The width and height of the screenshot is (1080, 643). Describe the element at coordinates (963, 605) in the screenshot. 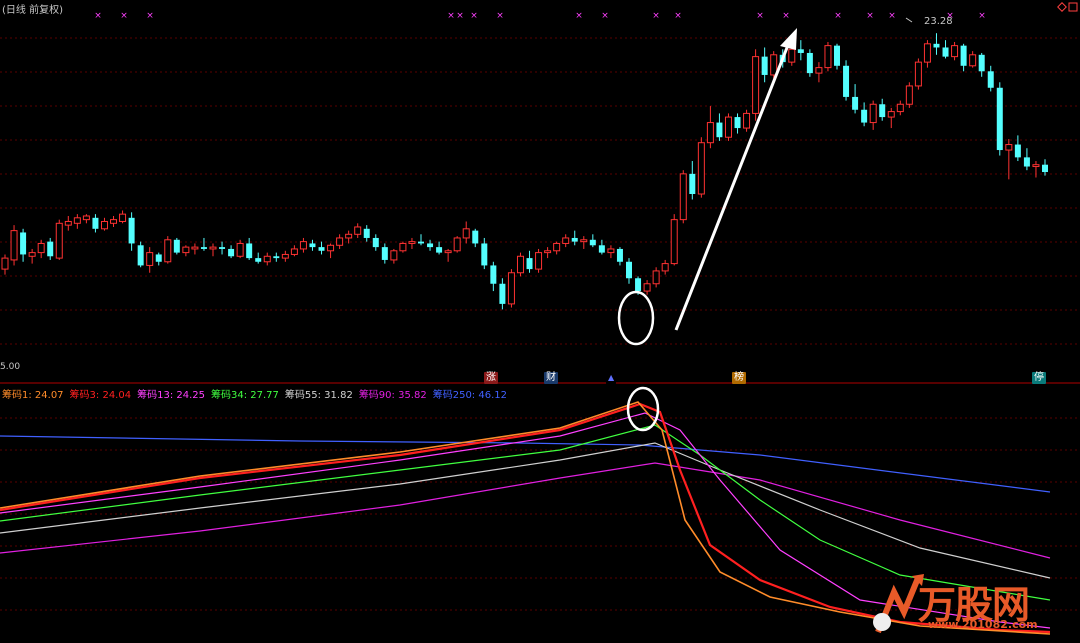

I see `watermark: 万股网 www.201082.com` at that location.